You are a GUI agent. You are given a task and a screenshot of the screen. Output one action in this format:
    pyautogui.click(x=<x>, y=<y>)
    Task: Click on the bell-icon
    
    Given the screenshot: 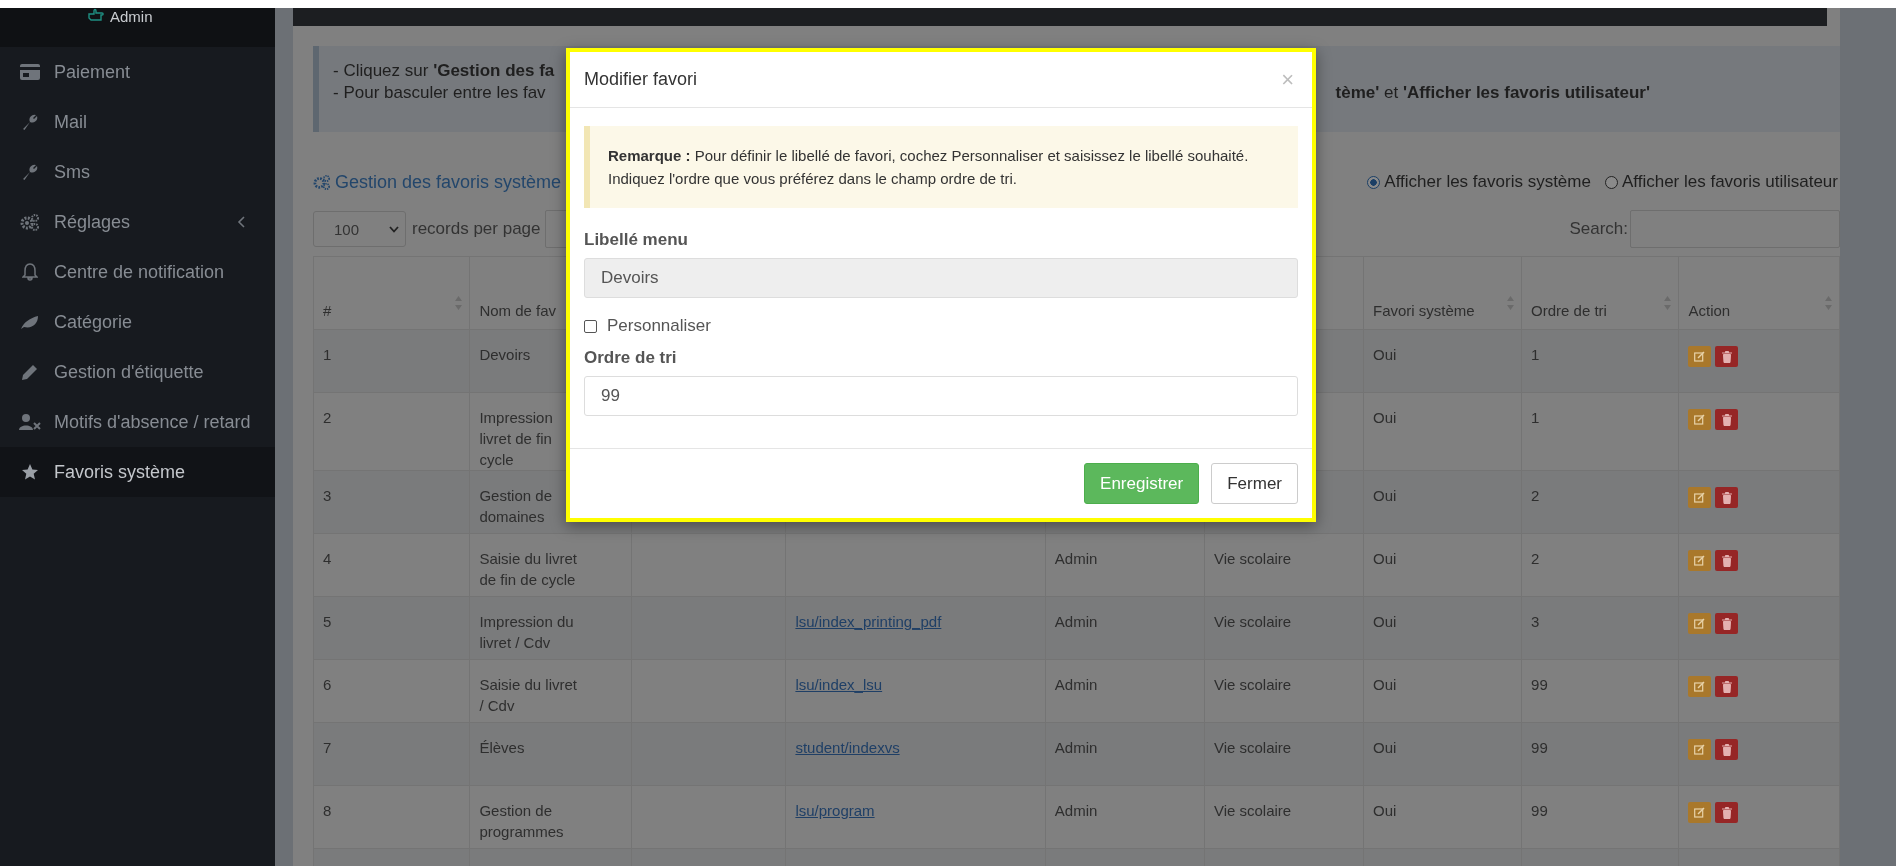 What is the action you would take?
    pyautogui.click(x=30, y=272)
    